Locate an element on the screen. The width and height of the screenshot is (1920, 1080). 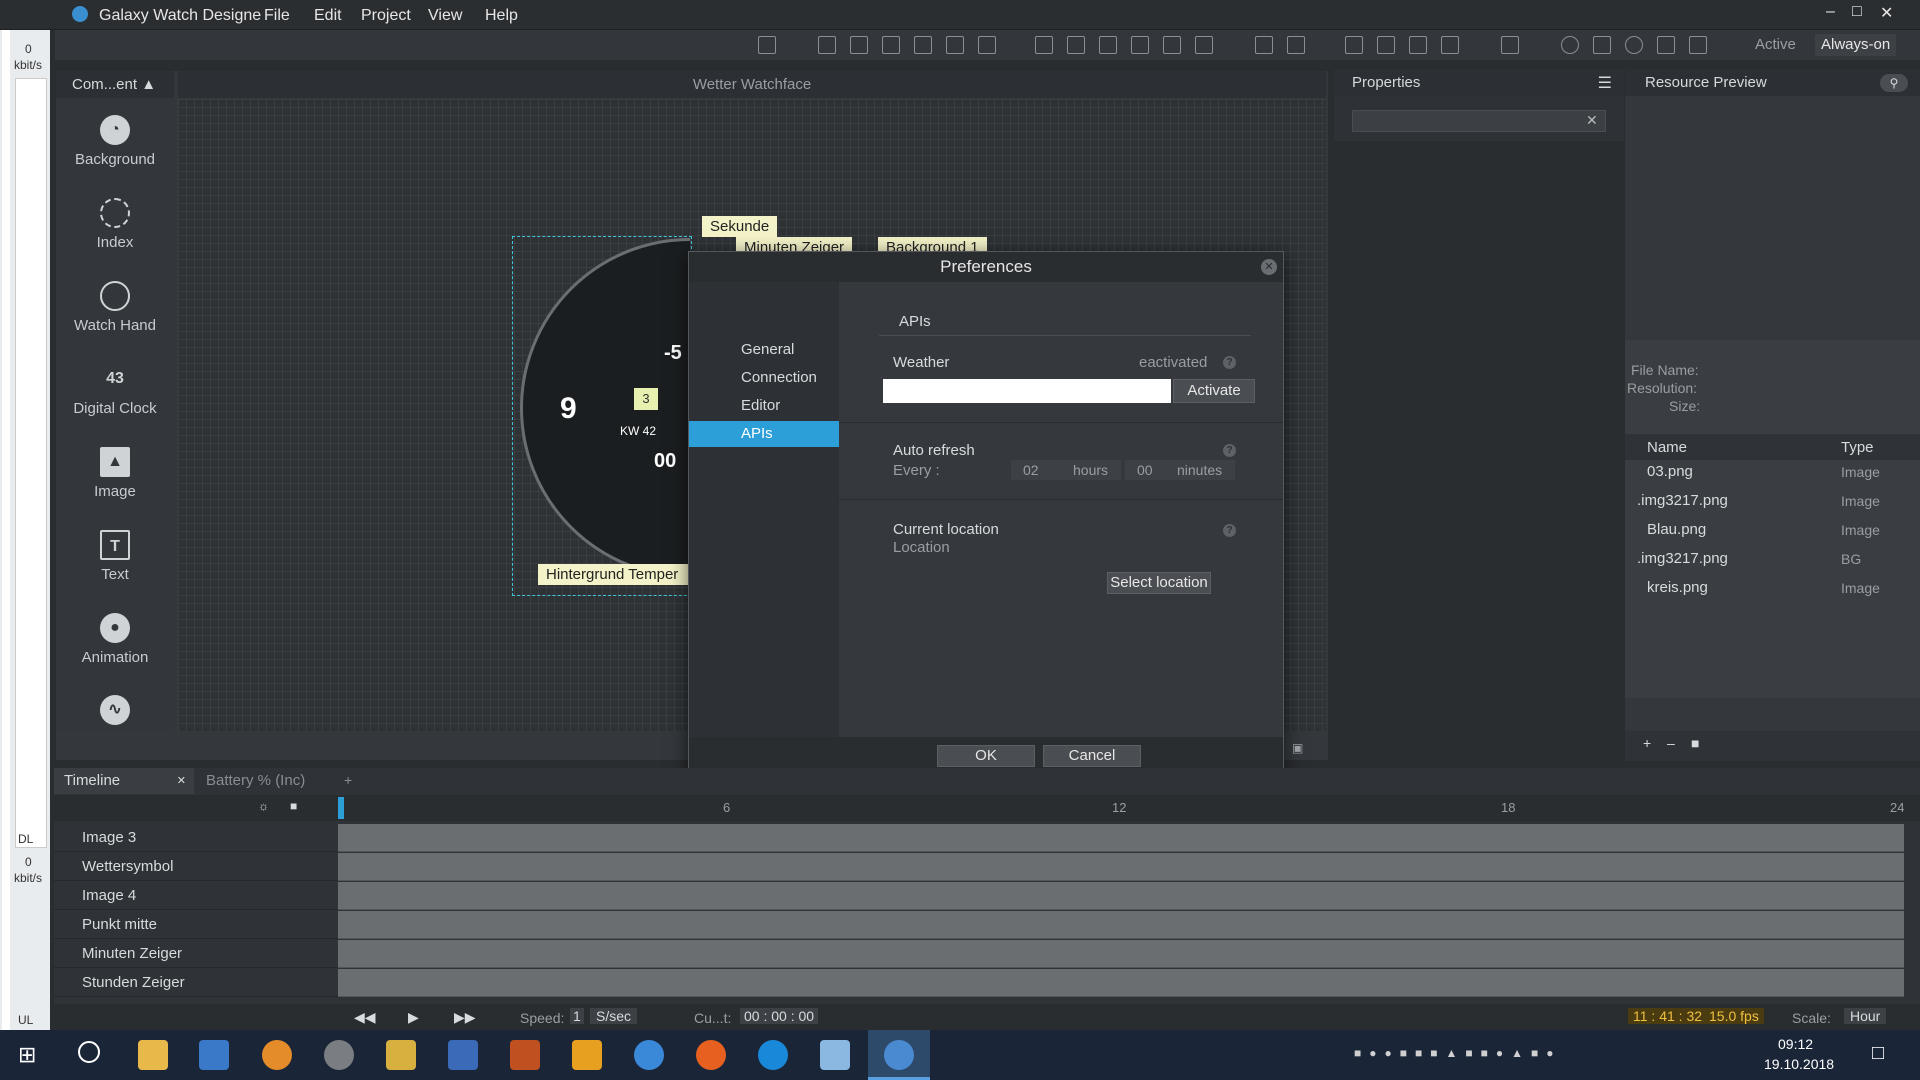
resource-row: 03.png is located at coordinates (1670, 471).